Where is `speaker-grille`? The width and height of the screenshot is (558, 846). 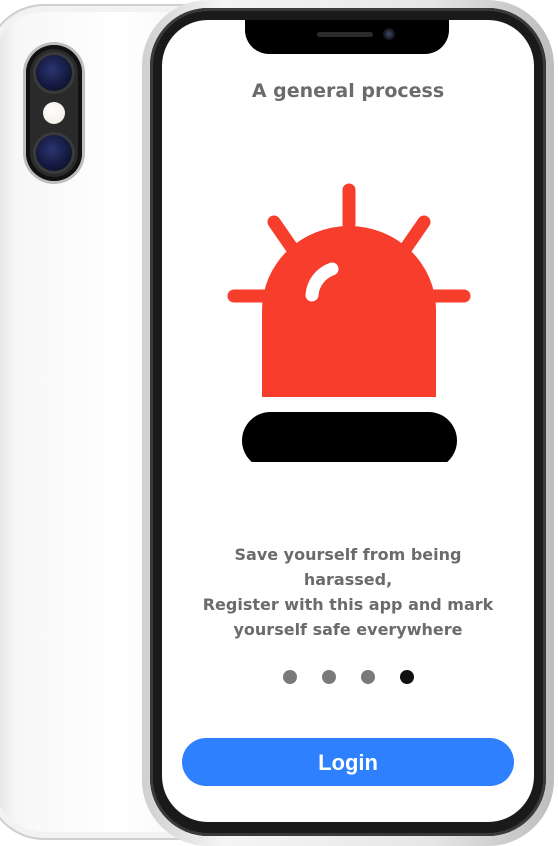
speaker-grille is located at coordinates (345, 34).